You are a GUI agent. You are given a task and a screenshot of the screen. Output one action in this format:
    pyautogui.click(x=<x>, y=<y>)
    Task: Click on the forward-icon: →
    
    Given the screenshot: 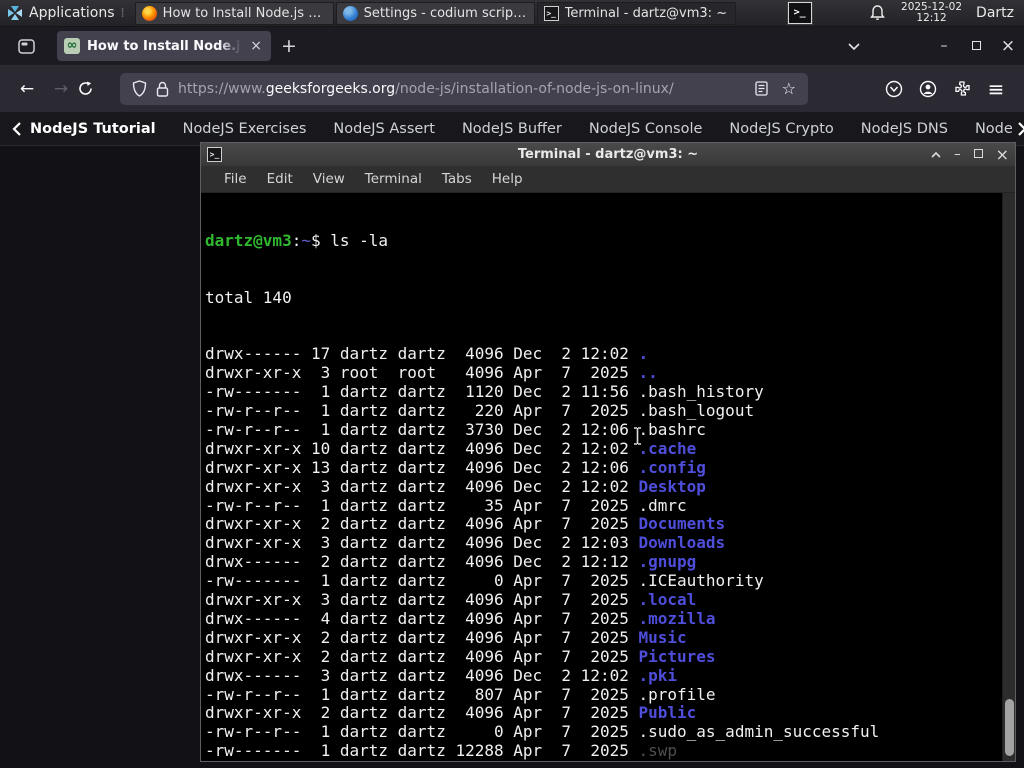 What is the action you would take?
    pyautogui.click(x=61, y=89)
    